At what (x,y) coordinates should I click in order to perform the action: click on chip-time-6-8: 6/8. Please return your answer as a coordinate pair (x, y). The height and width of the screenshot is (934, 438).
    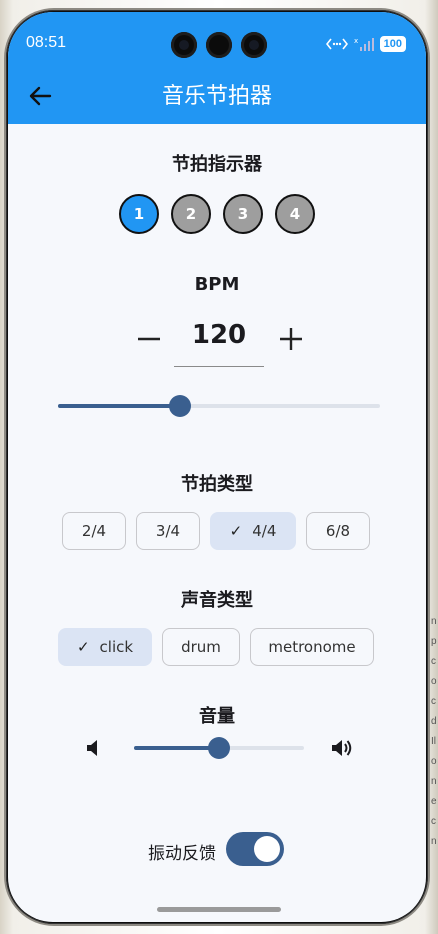
    Looking at the image, I should click on (338, 531).